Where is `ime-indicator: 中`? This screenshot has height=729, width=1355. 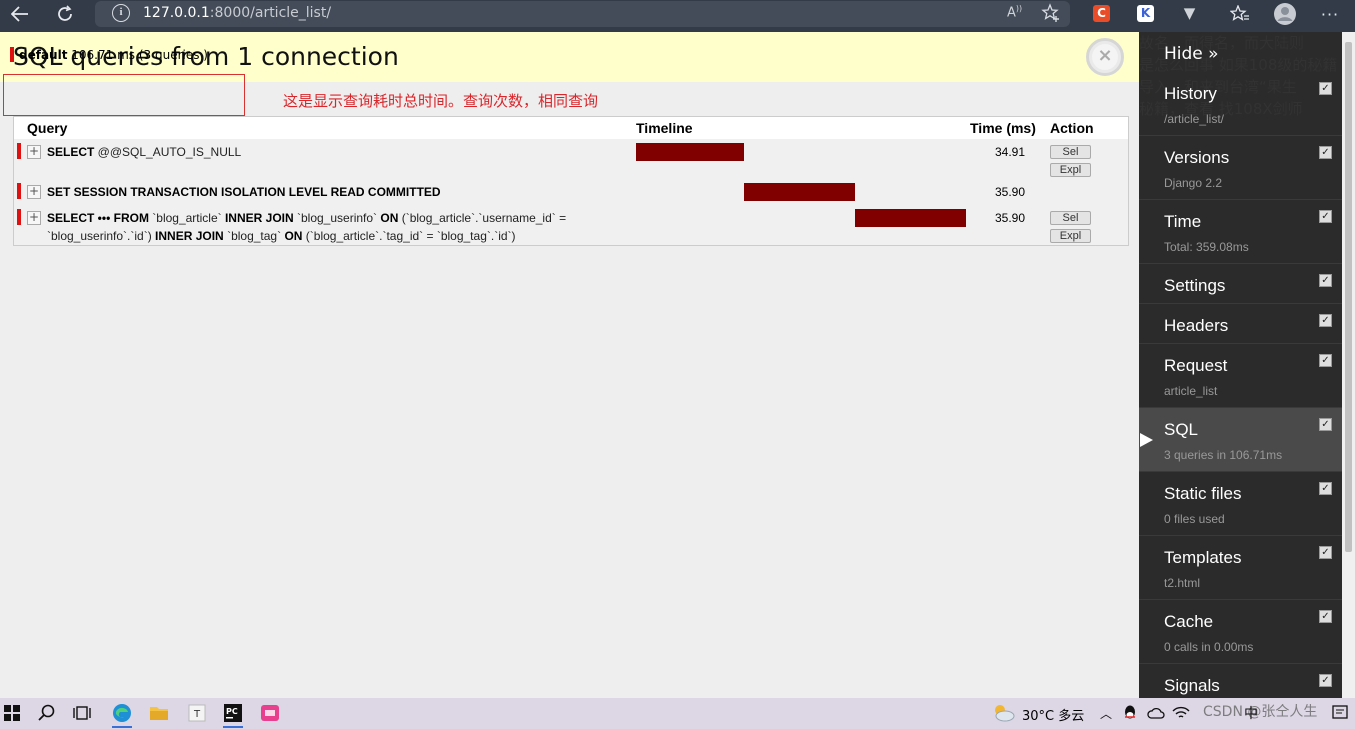 ime-indicator: 中 is located at coordinates (1251, 713).